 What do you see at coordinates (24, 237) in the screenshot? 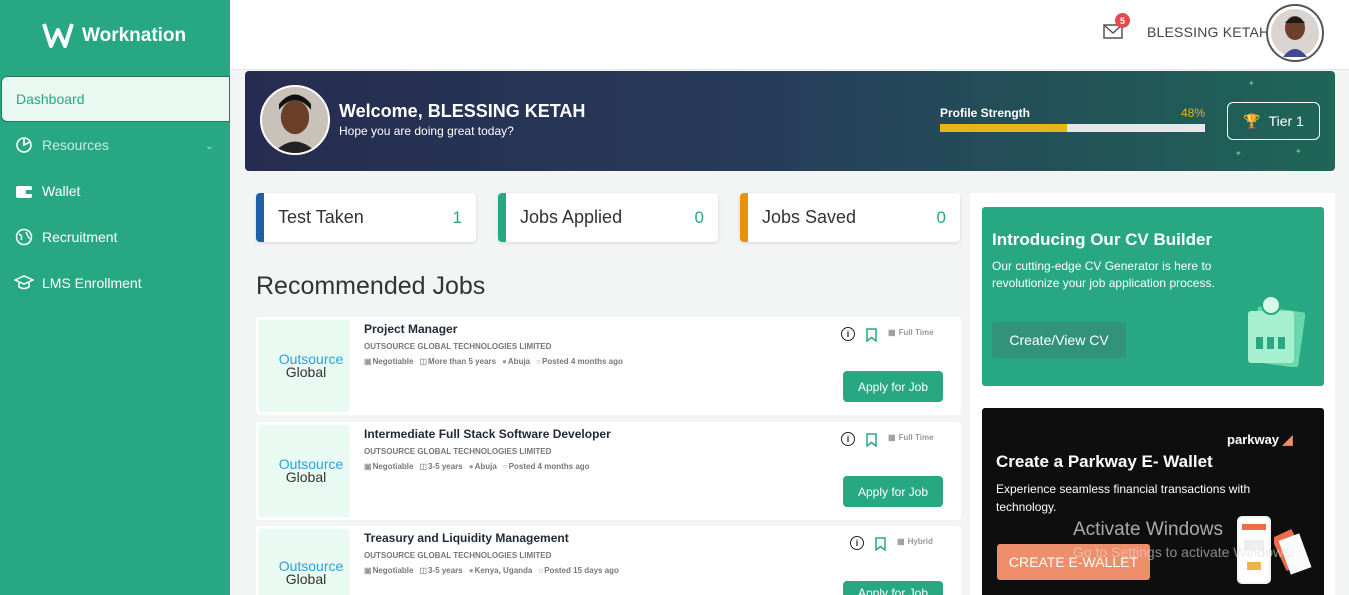
I see `globe-icon` at bounding box center [24, 237].